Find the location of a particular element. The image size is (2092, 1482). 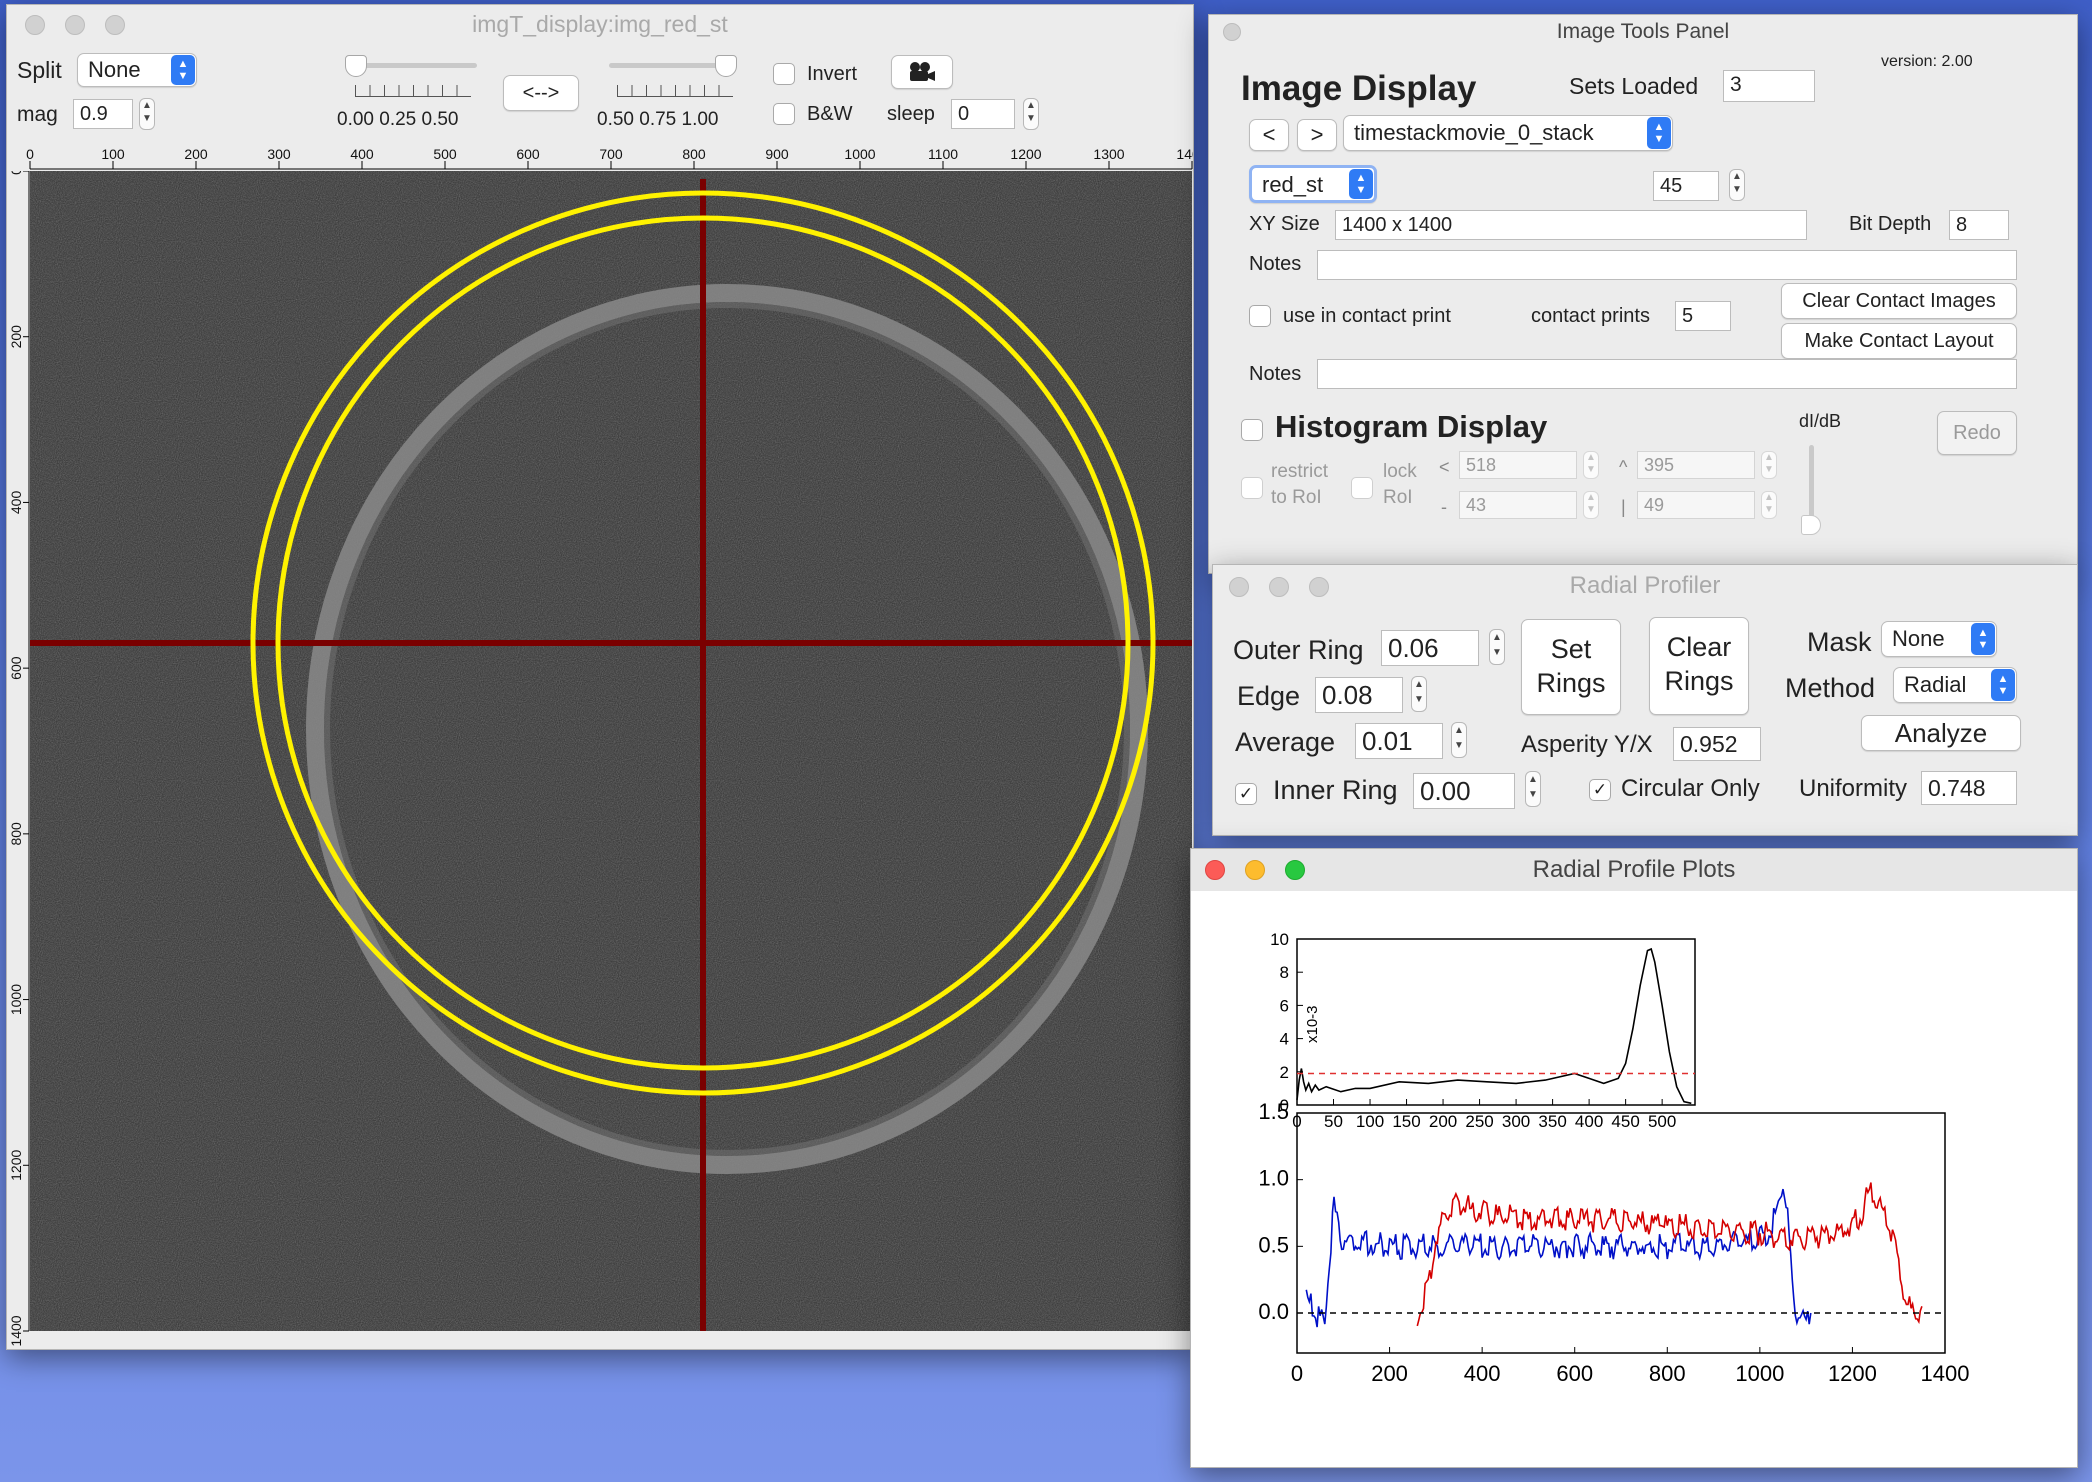

sleep-label: sleep is located at coordinates (911, 114).